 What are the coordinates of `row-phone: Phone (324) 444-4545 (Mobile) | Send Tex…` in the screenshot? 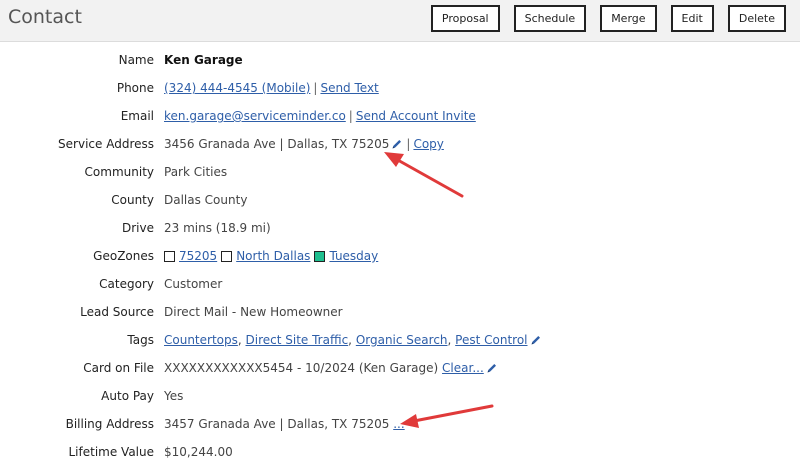 It's located at (400, 88).